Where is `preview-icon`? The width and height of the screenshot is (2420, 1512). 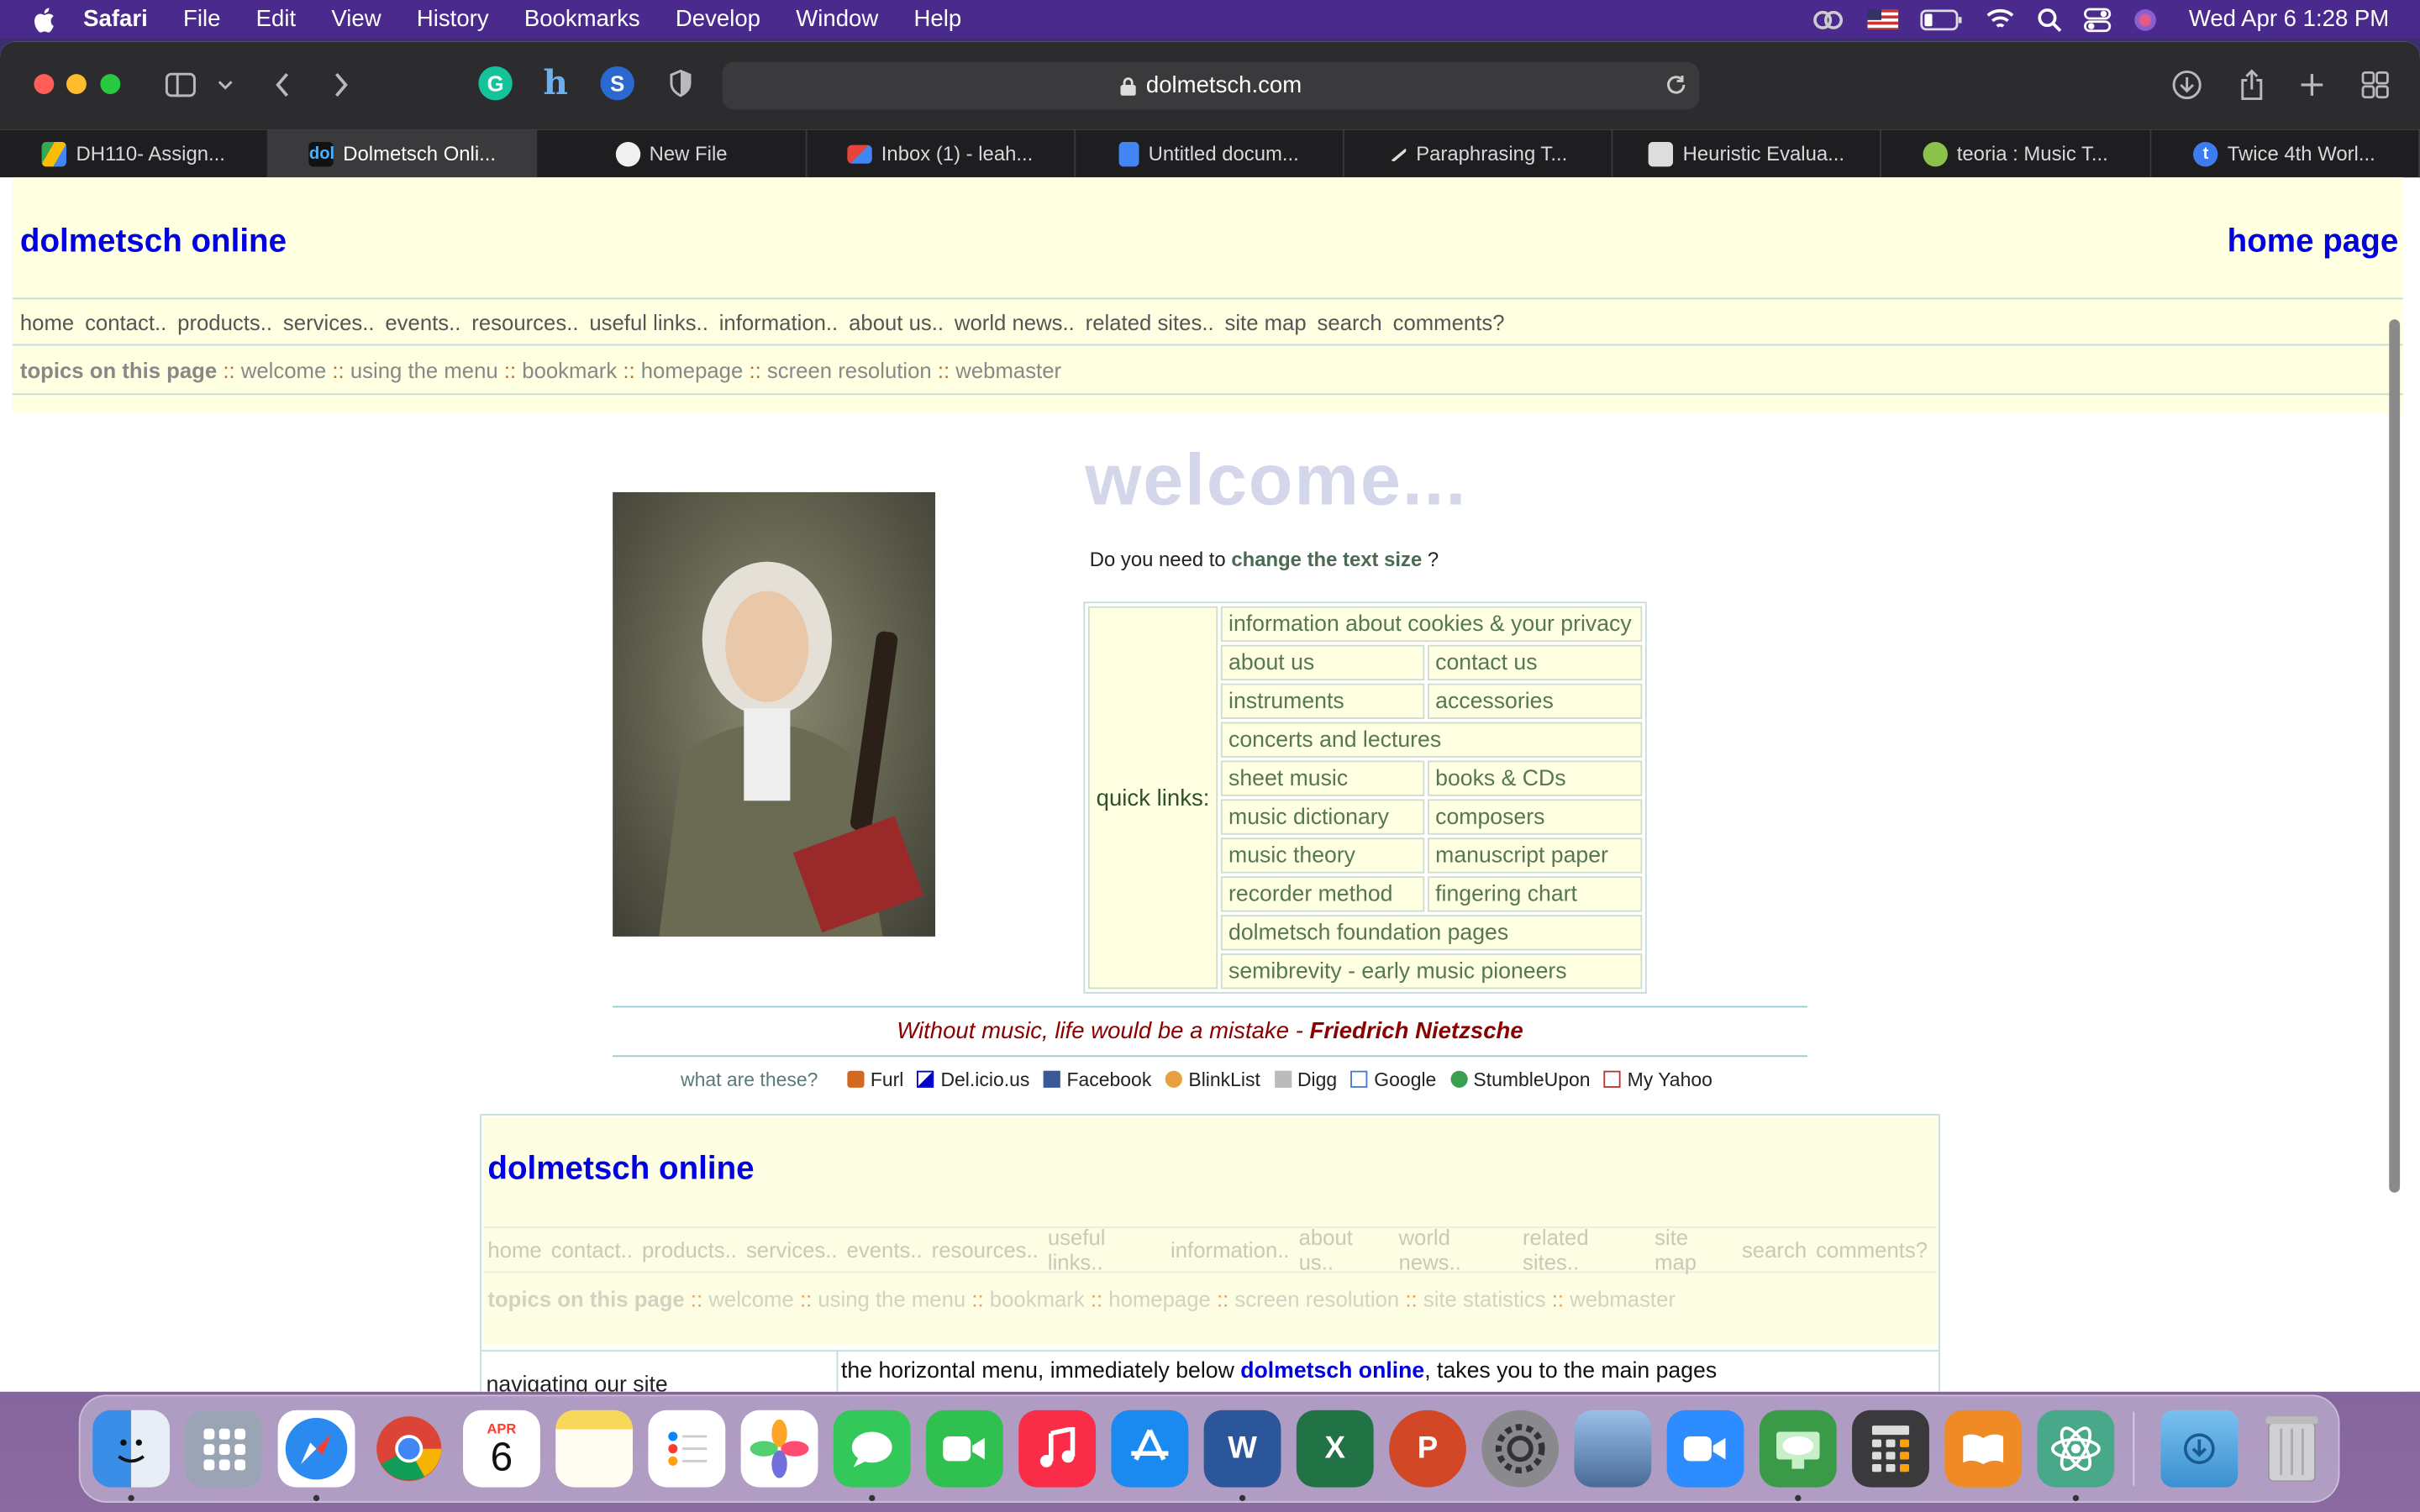
preview-icon is located at coordinates (1613, 1449).